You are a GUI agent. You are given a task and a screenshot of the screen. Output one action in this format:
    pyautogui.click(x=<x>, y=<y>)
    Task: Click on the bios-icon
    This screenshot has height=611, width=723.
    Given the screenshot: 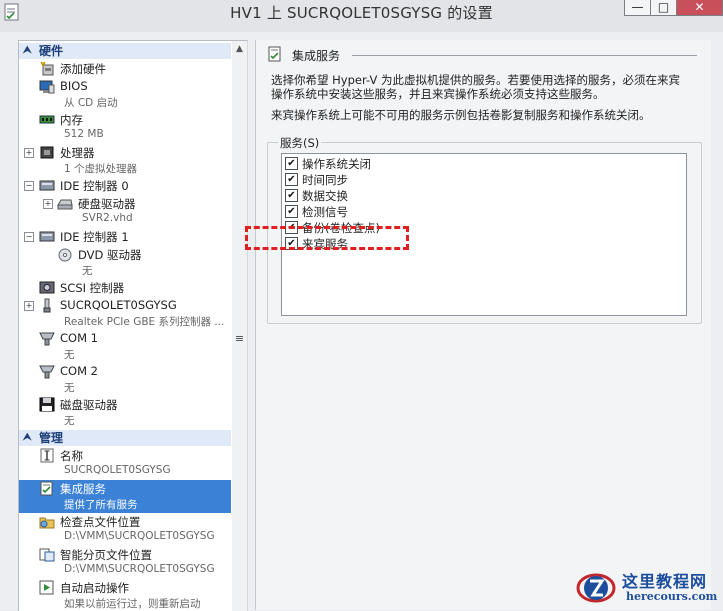 What is the action you would take?
    pyautogui.click(x=47, y=87)
    